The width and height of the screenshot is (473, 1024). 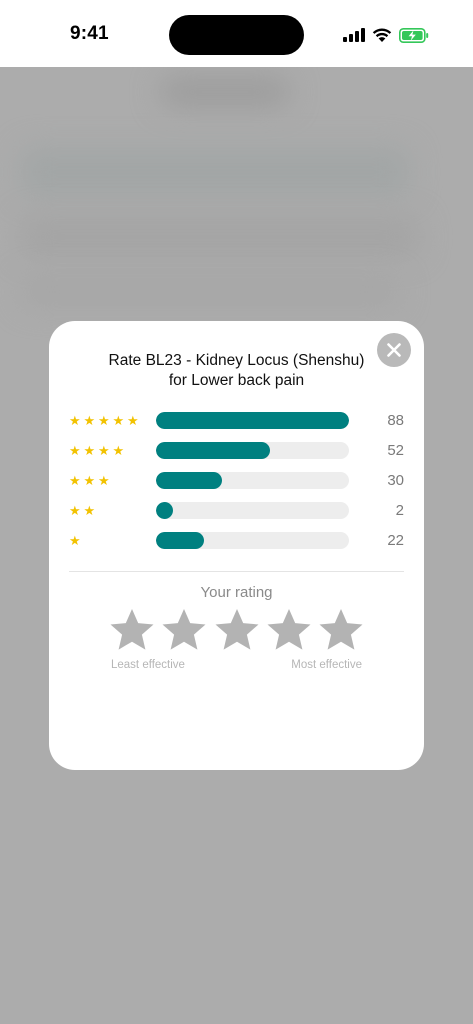 I want to click on row-stars-icon: ★ ★ ★ ★ ★, so click(x=105, y=421).